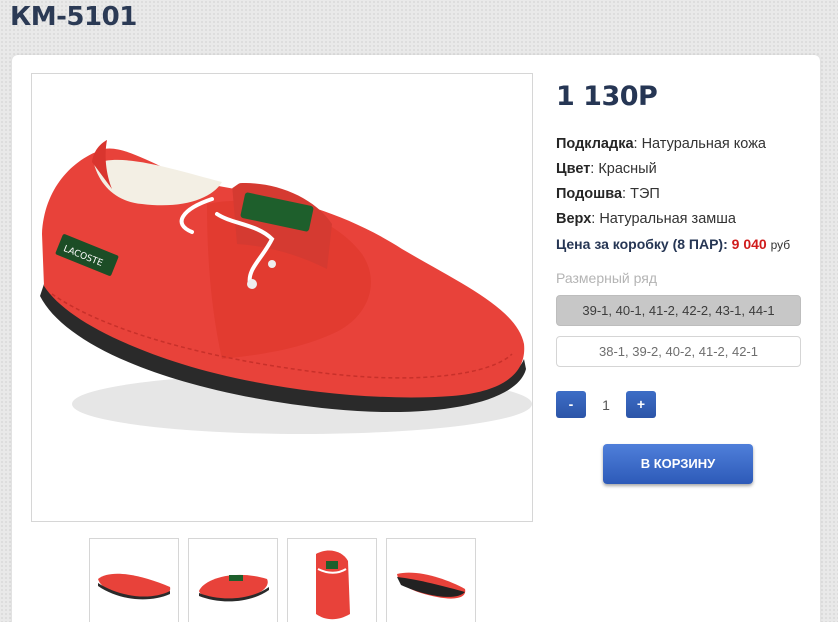  What do you see at coordinates (595, 144) in the screenshot?
I see `spec-label: Подкладка` at bounding box center [595, 144].